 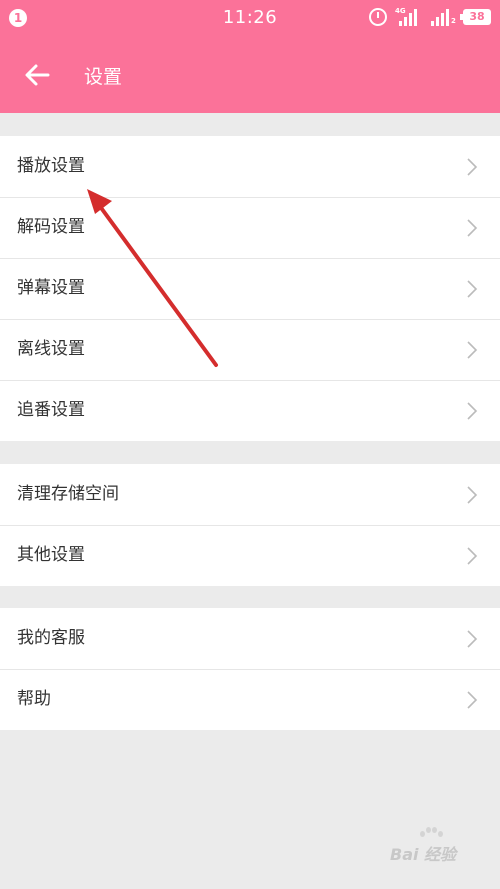 I want to click on status-bar: 1 11:26 4G 2 38, so click(x=250, y=18).